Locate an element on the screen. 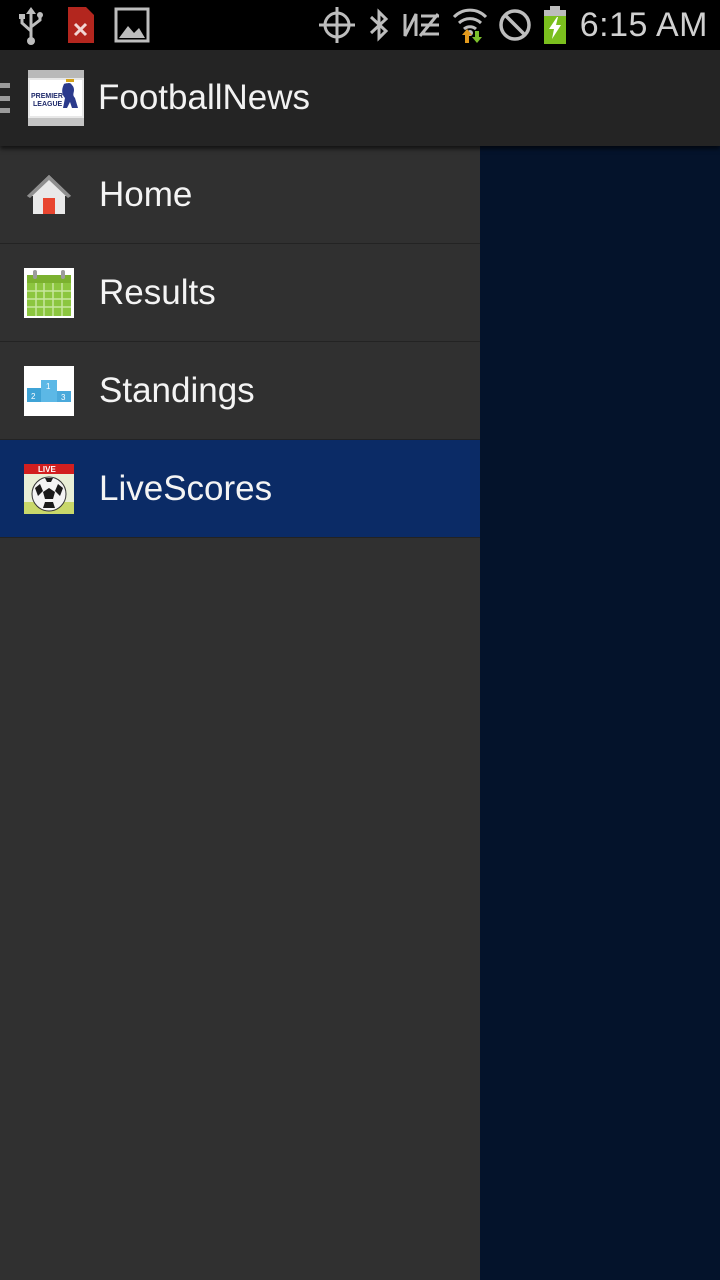 The image size is (720, 1280). usb-icon is located at coordinates (31, 26).